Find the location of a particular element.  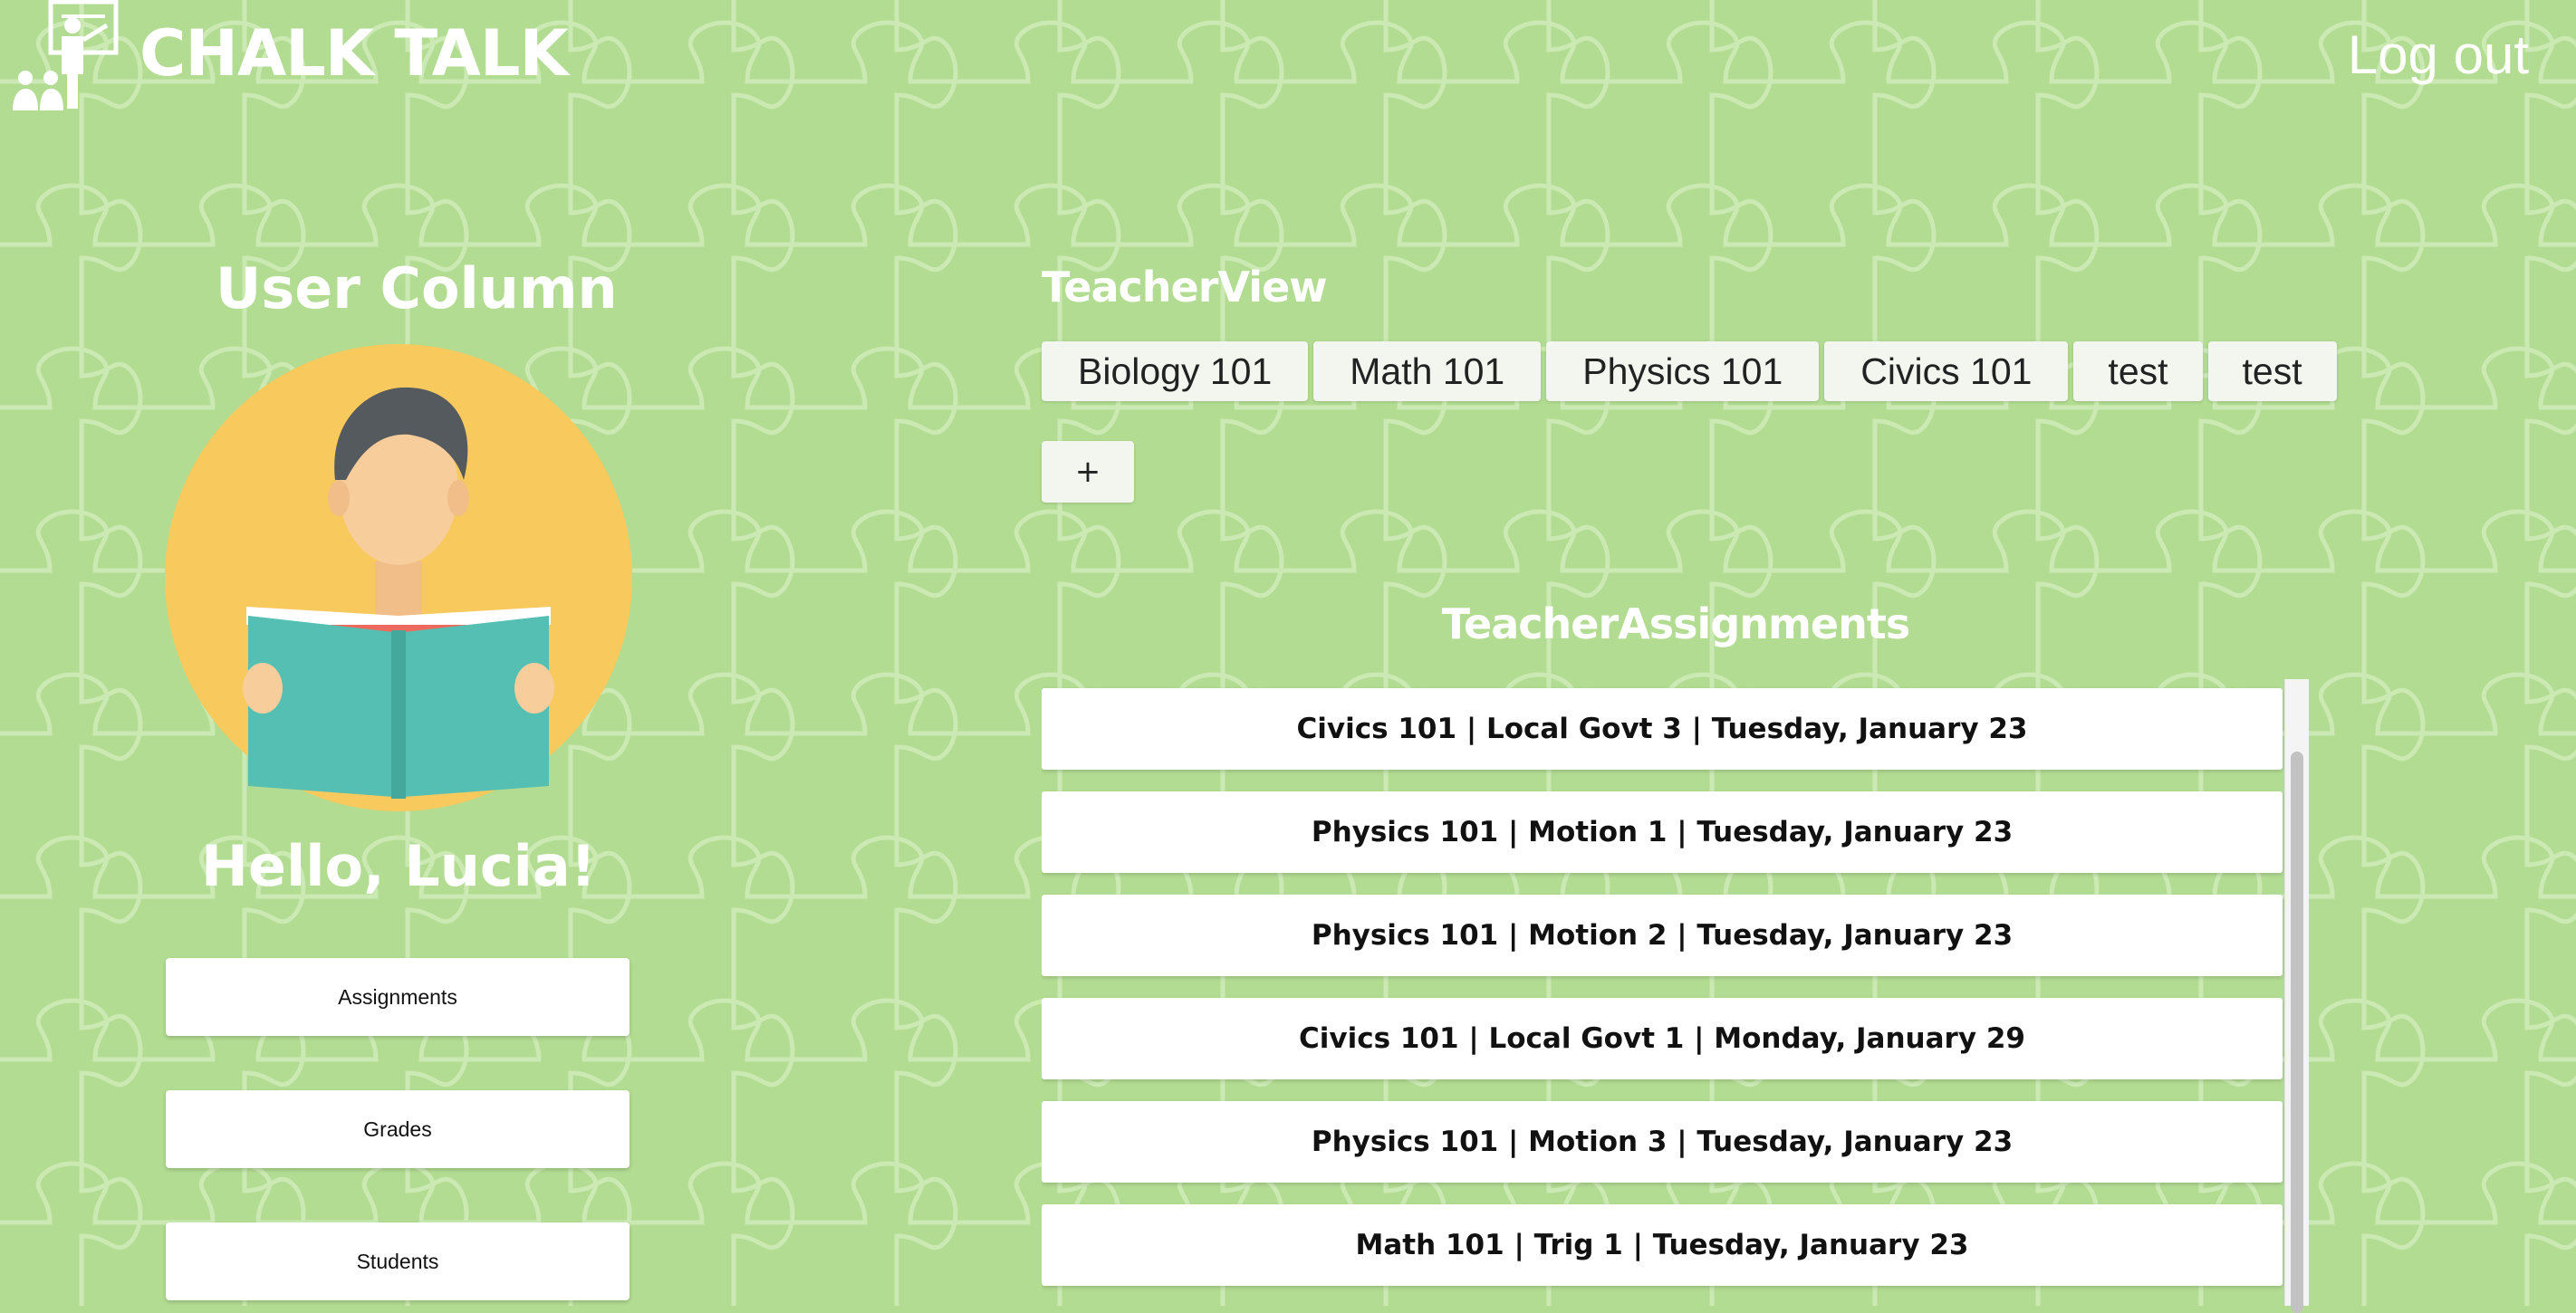

teacher-assignments-title: TeacherAssignments is located at coordinates (1675, 623).